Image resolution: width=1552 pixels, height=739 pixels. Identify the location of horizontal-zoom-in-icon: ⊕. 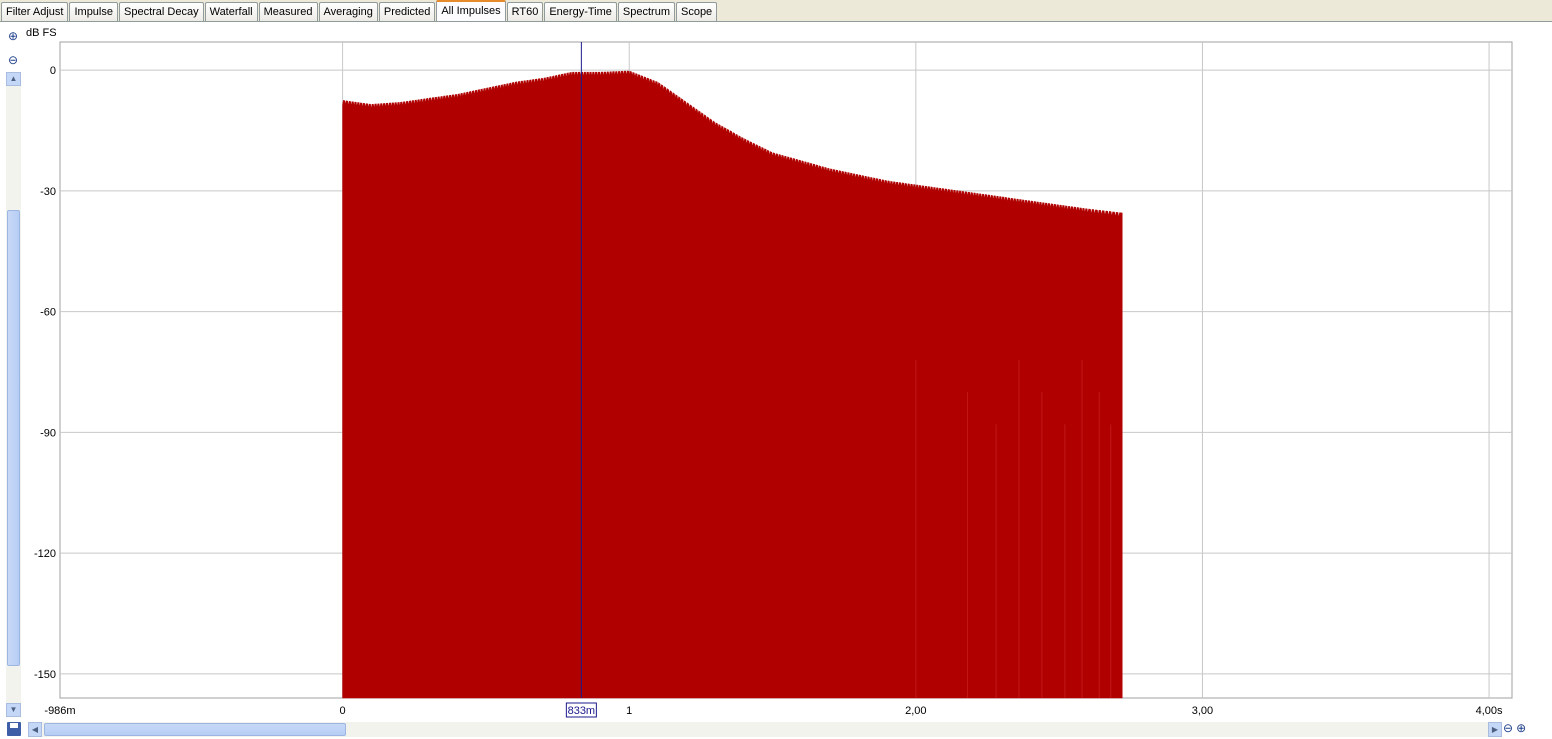
(1522, 728).